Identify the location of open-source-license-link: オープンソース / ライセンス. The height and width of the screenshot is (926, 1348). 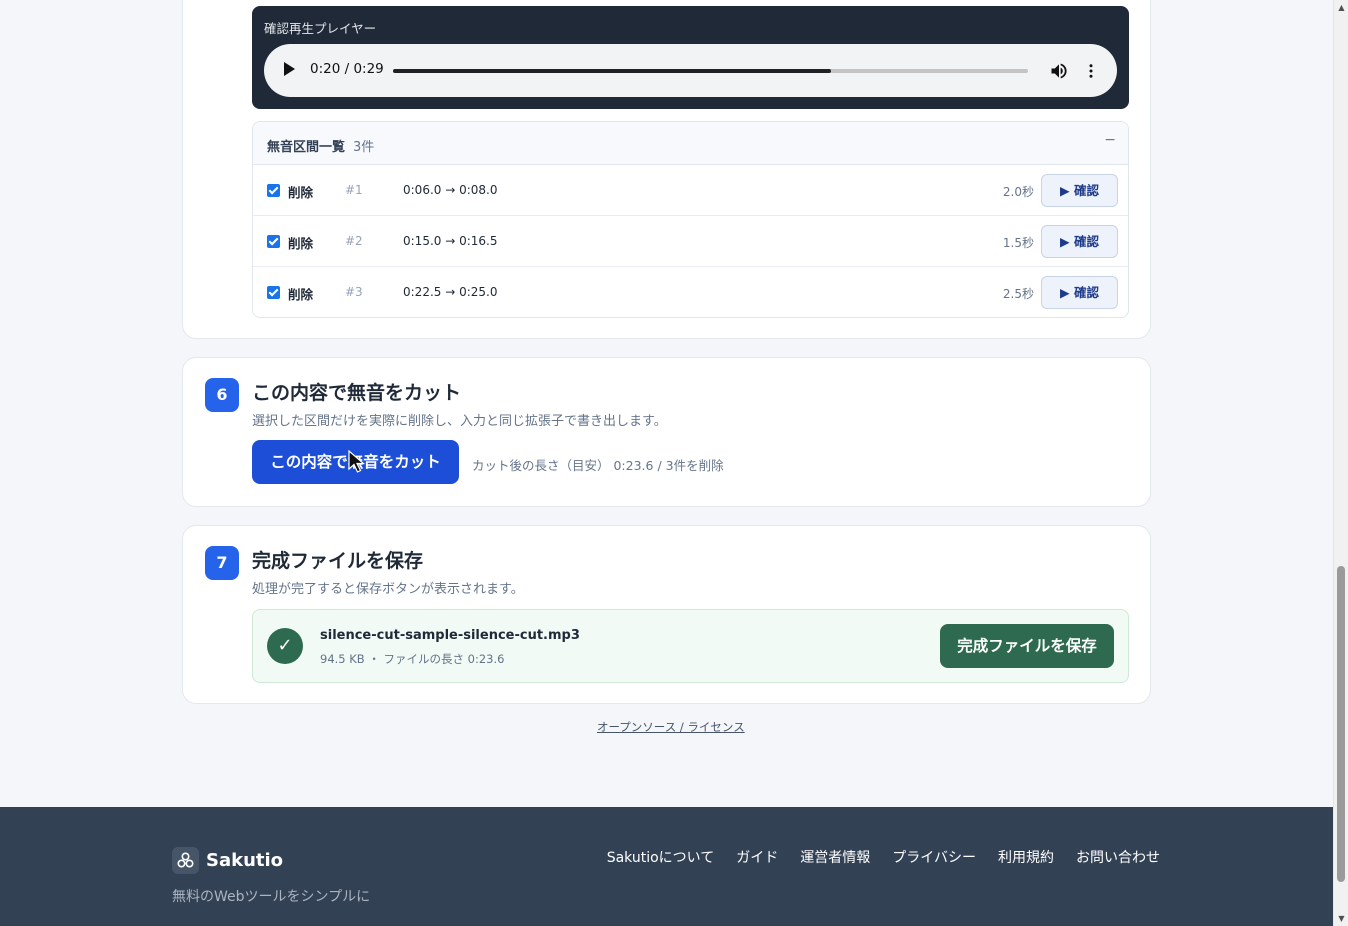
(671, 727).